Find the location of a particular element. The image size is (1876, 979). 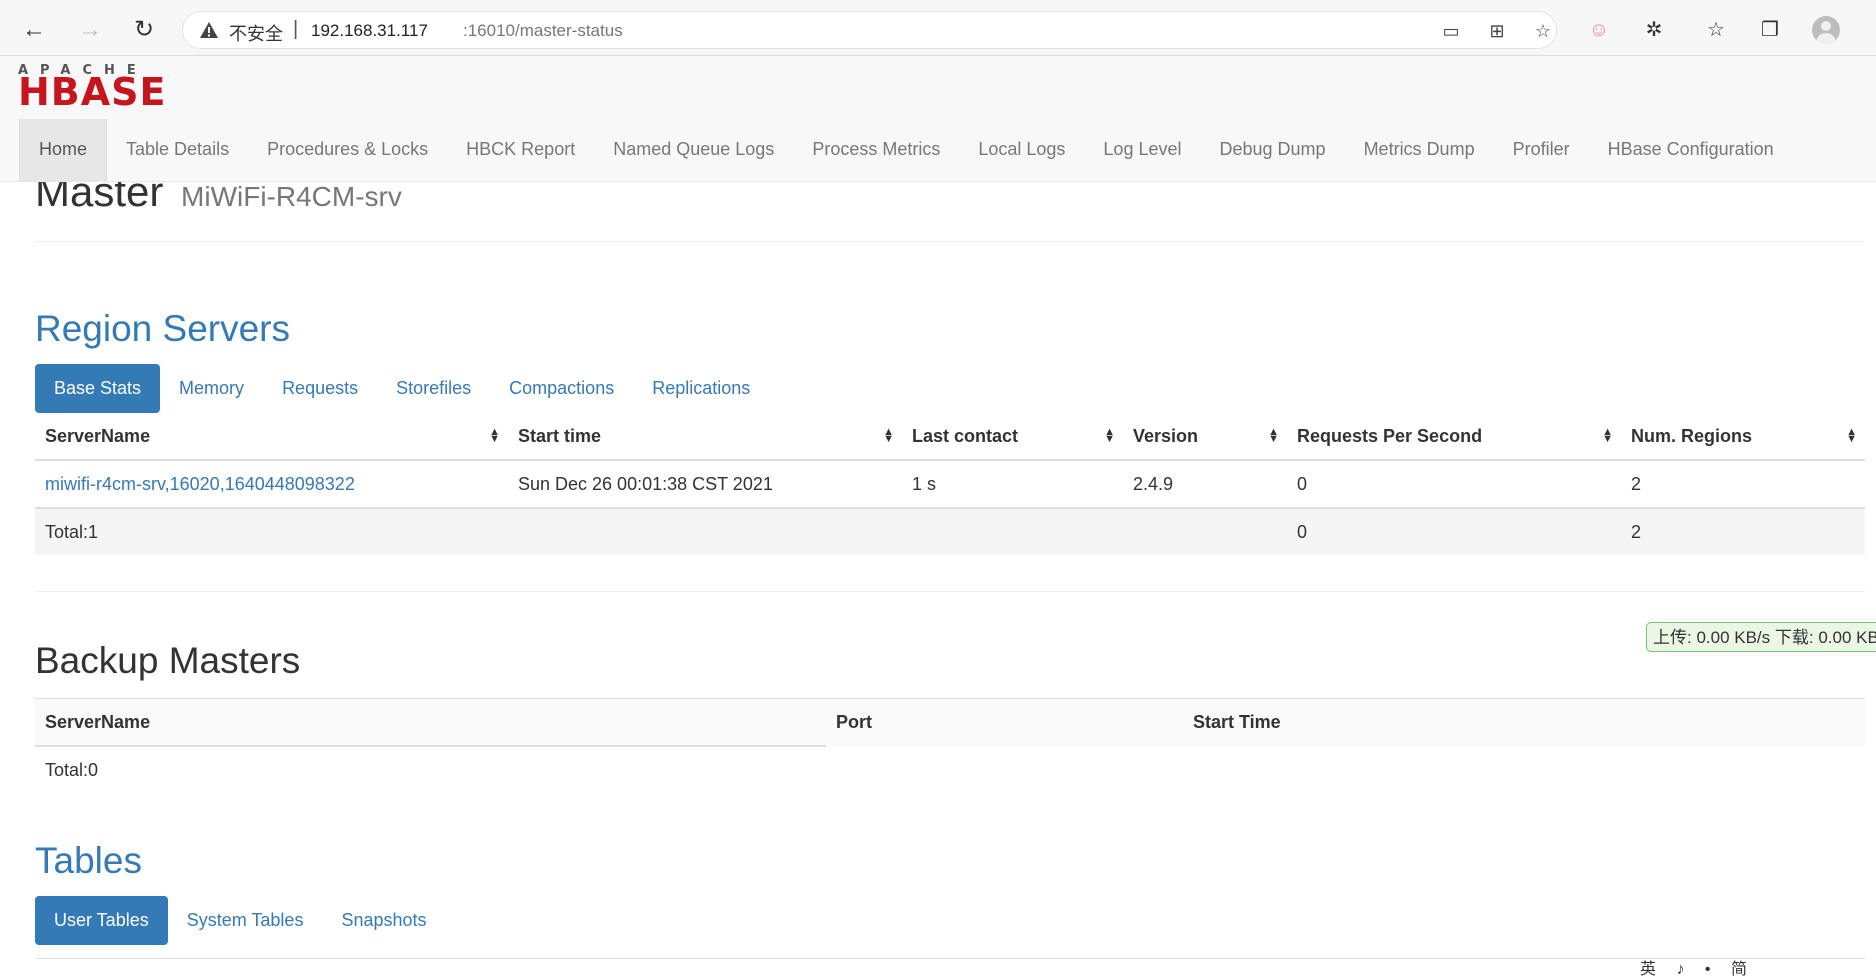

total-row: Total:1 0 2 is located at coordinates (950, 531).